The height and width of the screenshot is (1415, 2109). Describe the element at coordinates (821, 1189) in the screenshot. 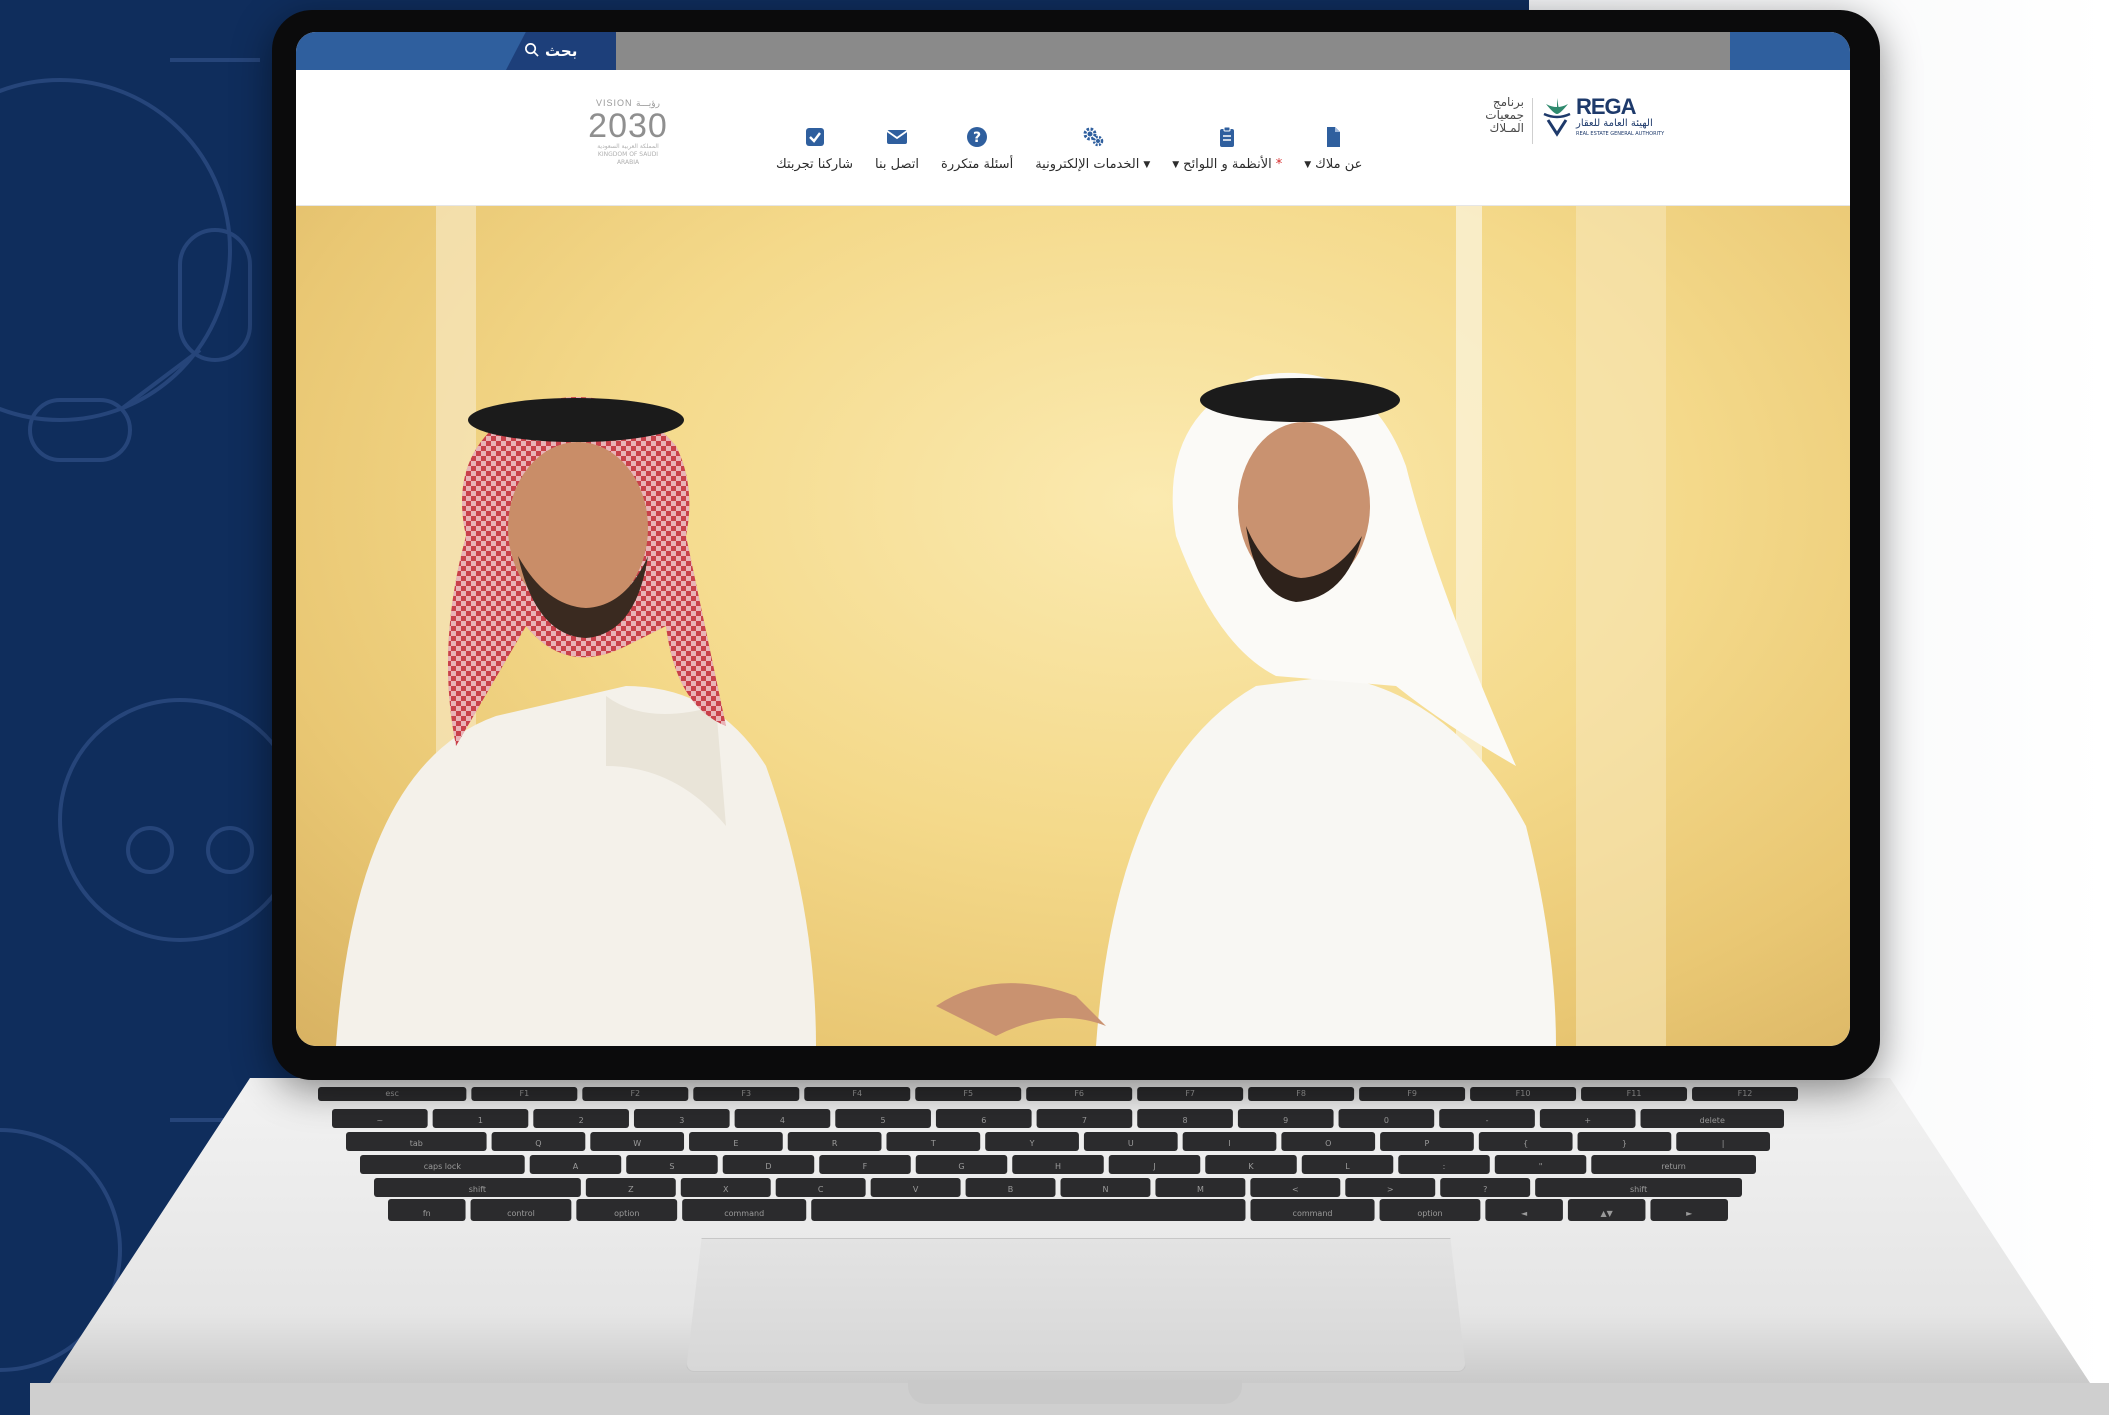

I see `keyboard-key-label: C` at that location.